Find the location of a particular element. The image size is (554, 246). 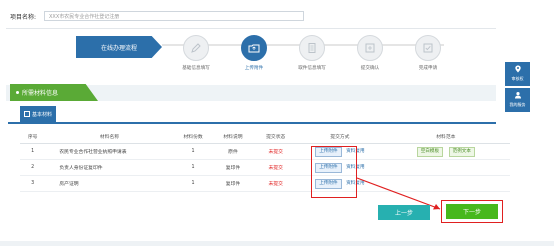

sidebar-guide: 审核权 is located at coordinates (517, 74).